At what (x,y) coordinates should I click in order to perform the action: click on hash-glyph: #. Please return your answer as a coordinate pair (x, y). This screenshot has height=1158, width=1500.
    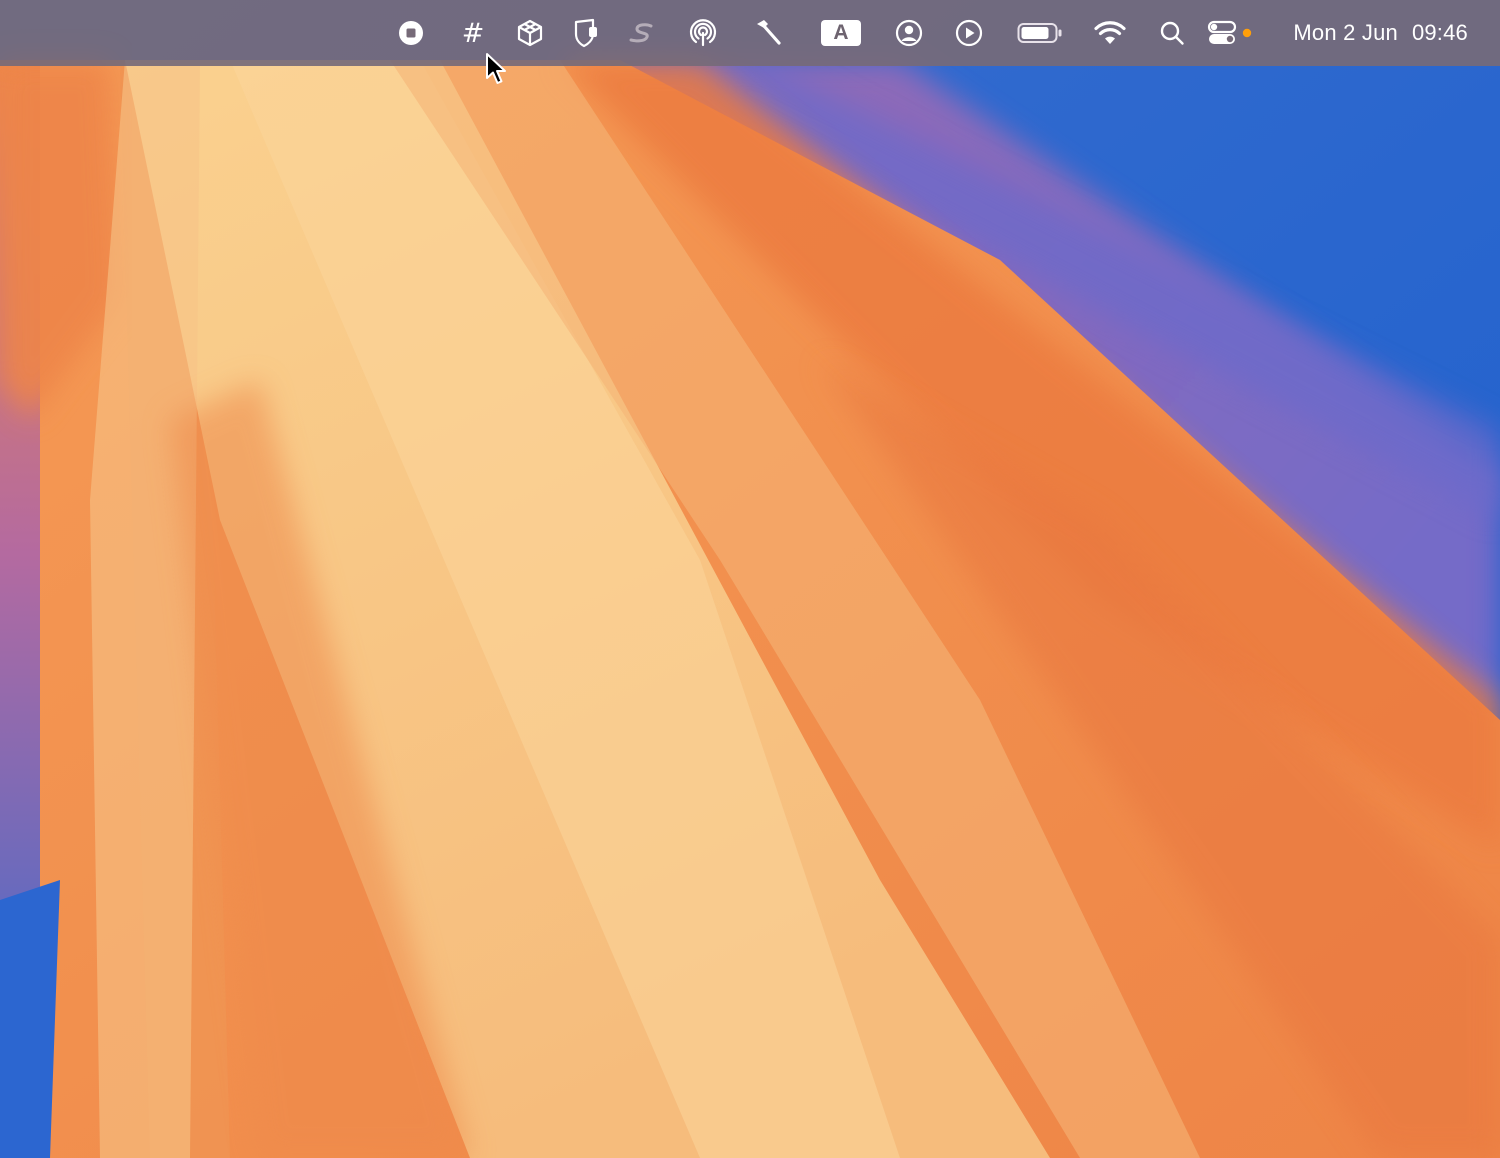
    Looking at the image, I should click on (473, 33).